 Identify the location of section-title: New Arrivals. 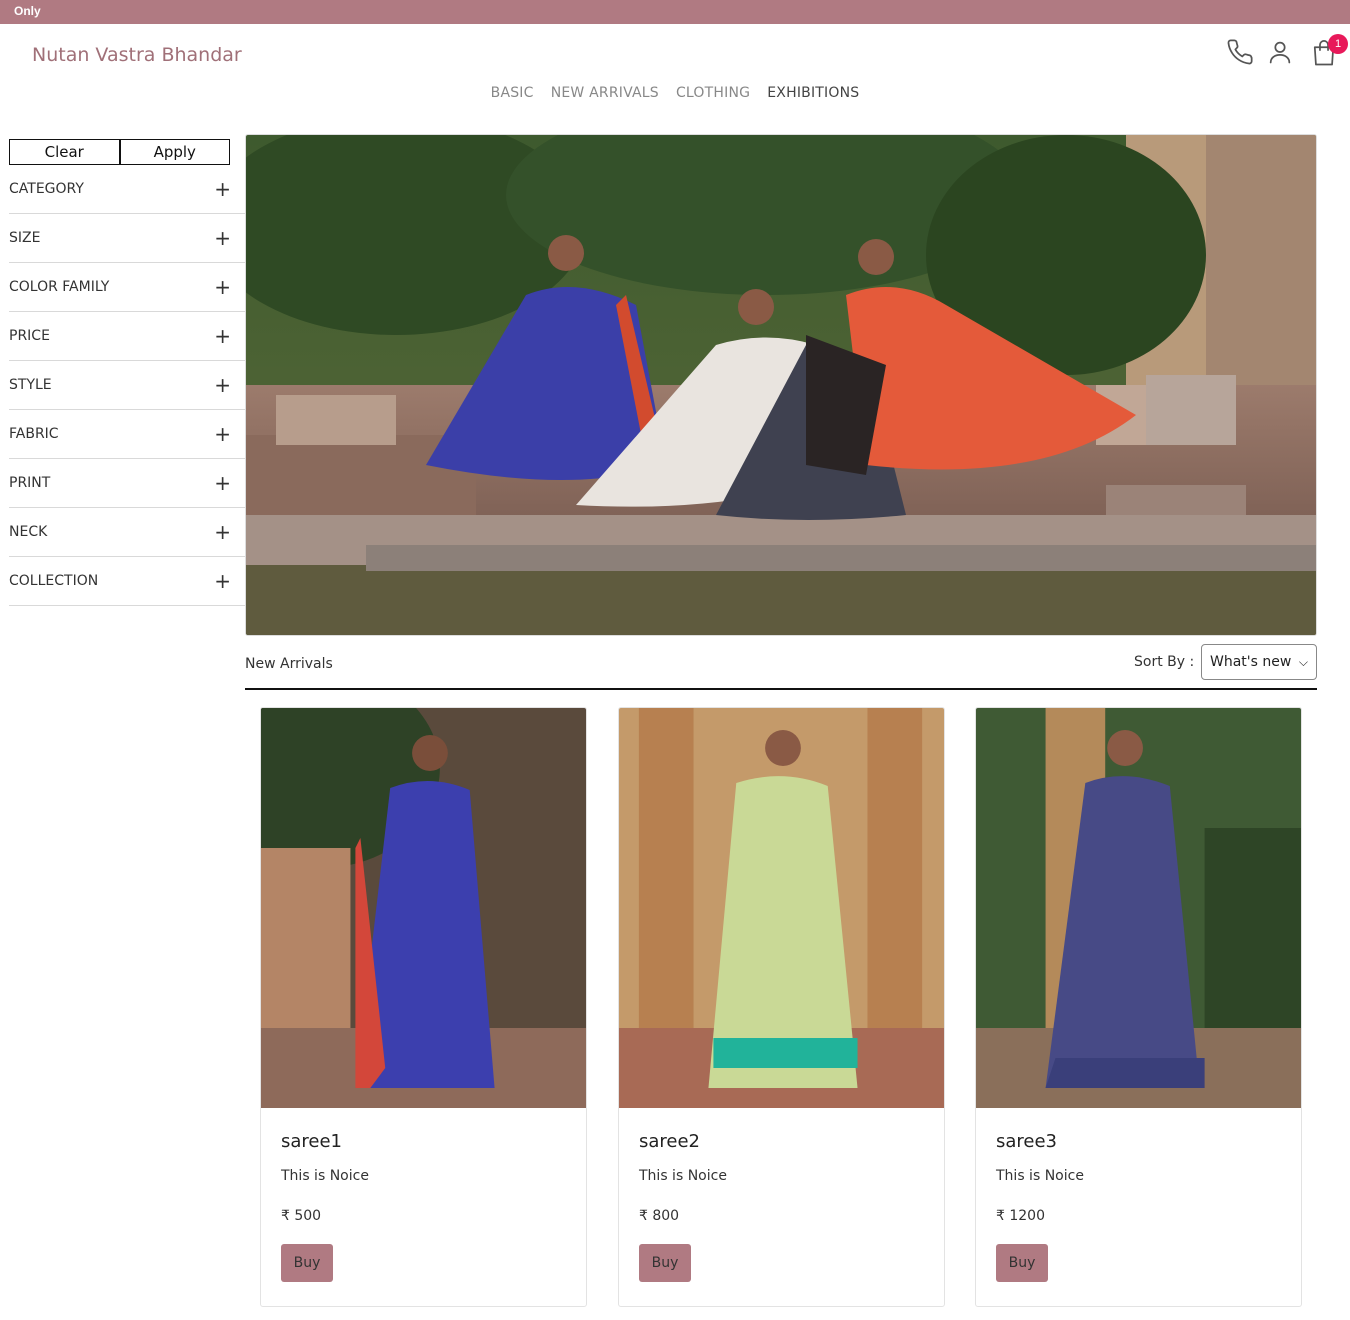
(289, 664).